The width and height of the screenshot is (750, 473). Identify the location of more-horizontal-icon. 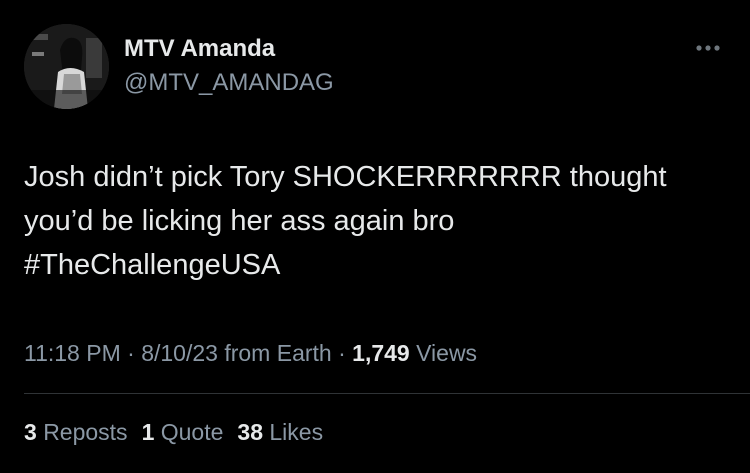
(708, 48).